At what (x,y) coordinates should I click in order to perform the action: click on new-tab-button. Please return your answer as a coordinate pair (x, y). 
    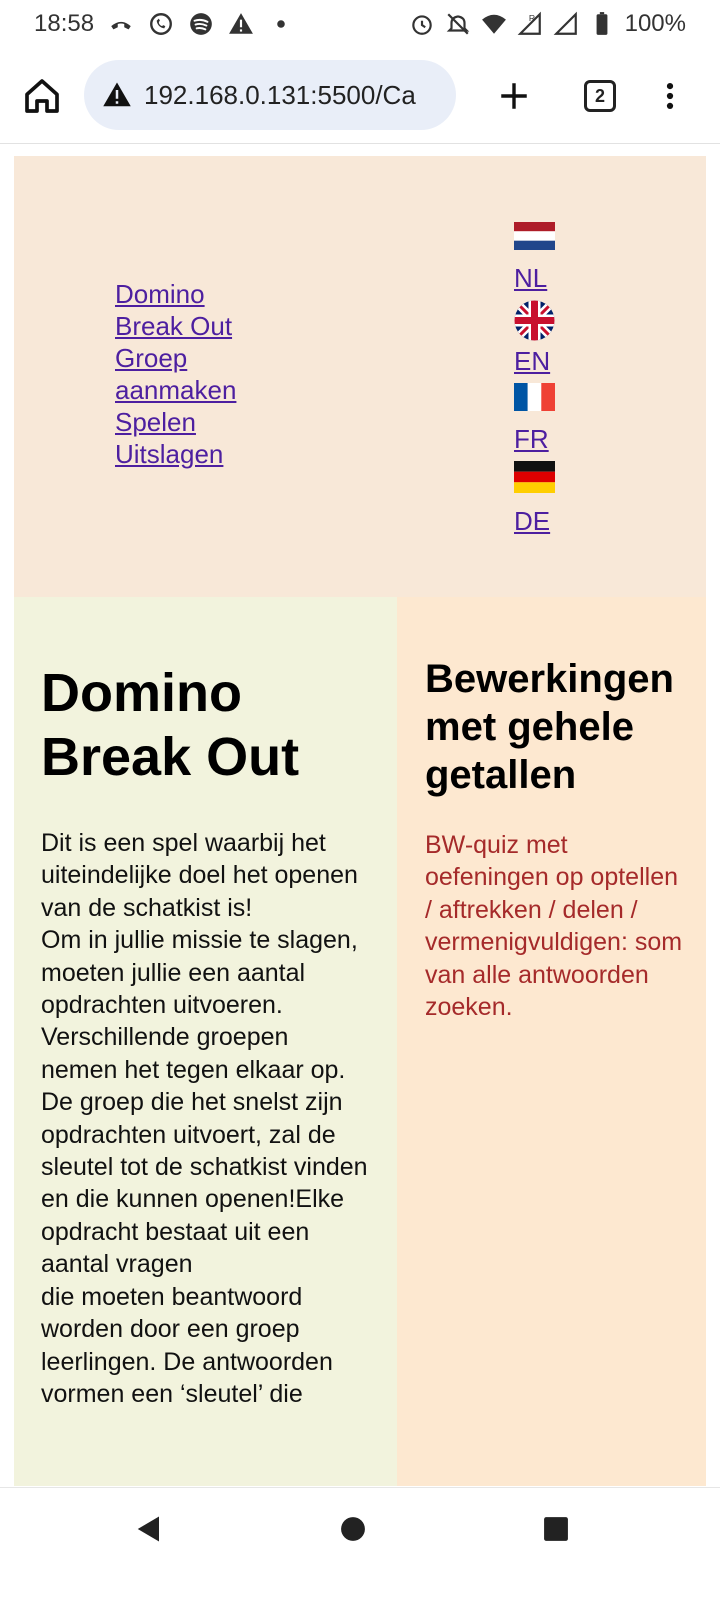
    Looking at the image, I should click on (514, 96).